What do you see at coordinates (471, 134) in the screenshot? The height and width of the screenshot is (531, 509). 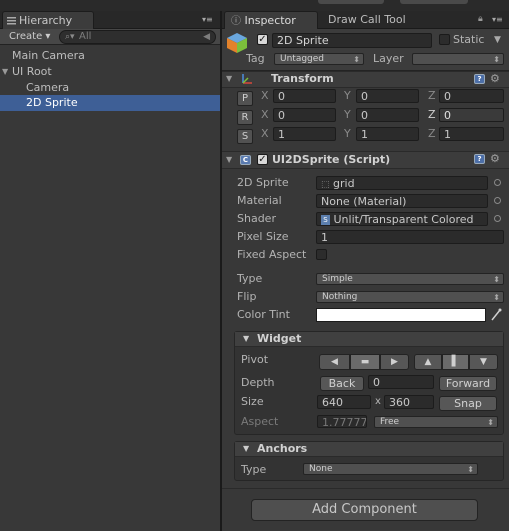 I see `scale-z-field: 1` at bounding box center [471, 134].